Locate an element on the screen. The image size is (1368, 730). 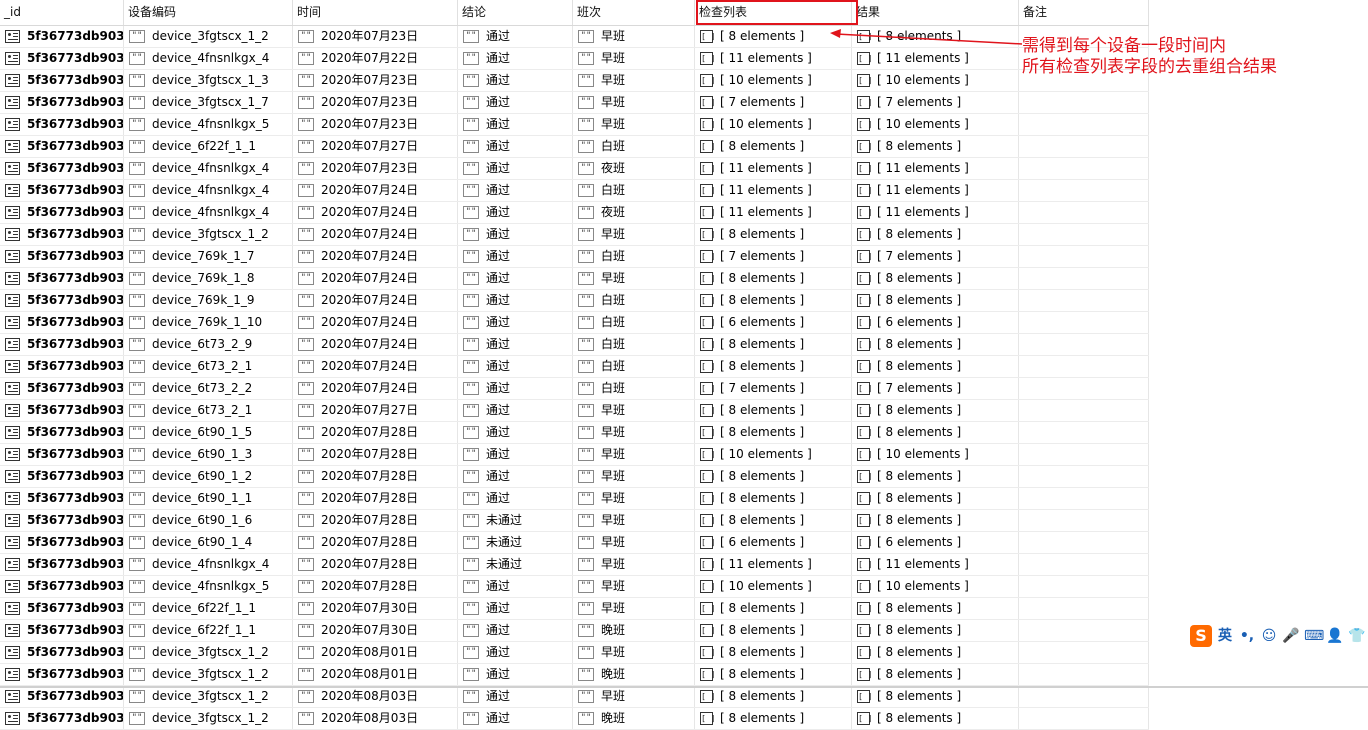
cell-device-code: "" device_3fgtscx_1_2 is located at coordinates (208, 652).